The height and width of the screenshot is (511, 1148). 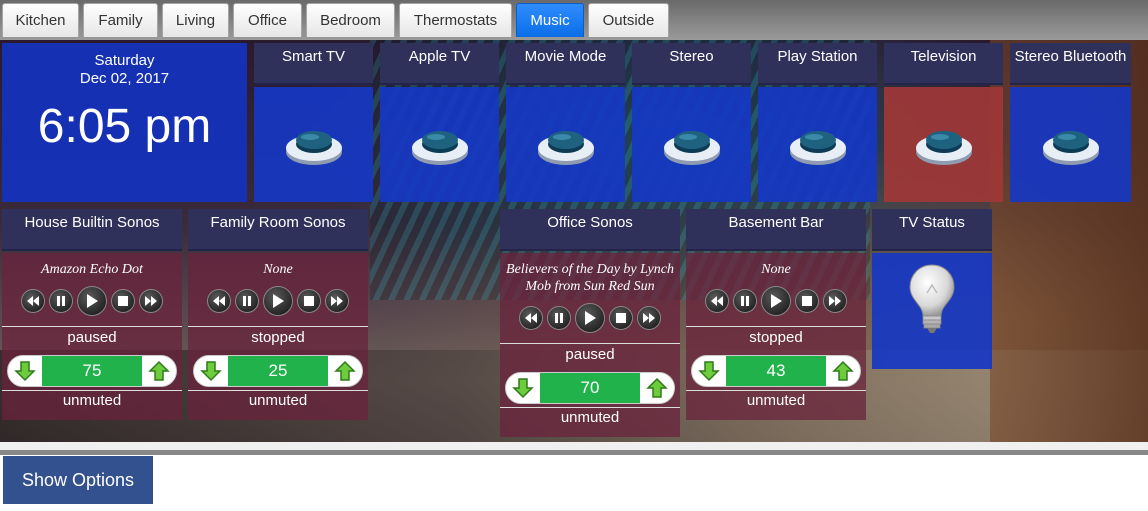 I want to click on volume-control: 70, so click(x=590, y=388).